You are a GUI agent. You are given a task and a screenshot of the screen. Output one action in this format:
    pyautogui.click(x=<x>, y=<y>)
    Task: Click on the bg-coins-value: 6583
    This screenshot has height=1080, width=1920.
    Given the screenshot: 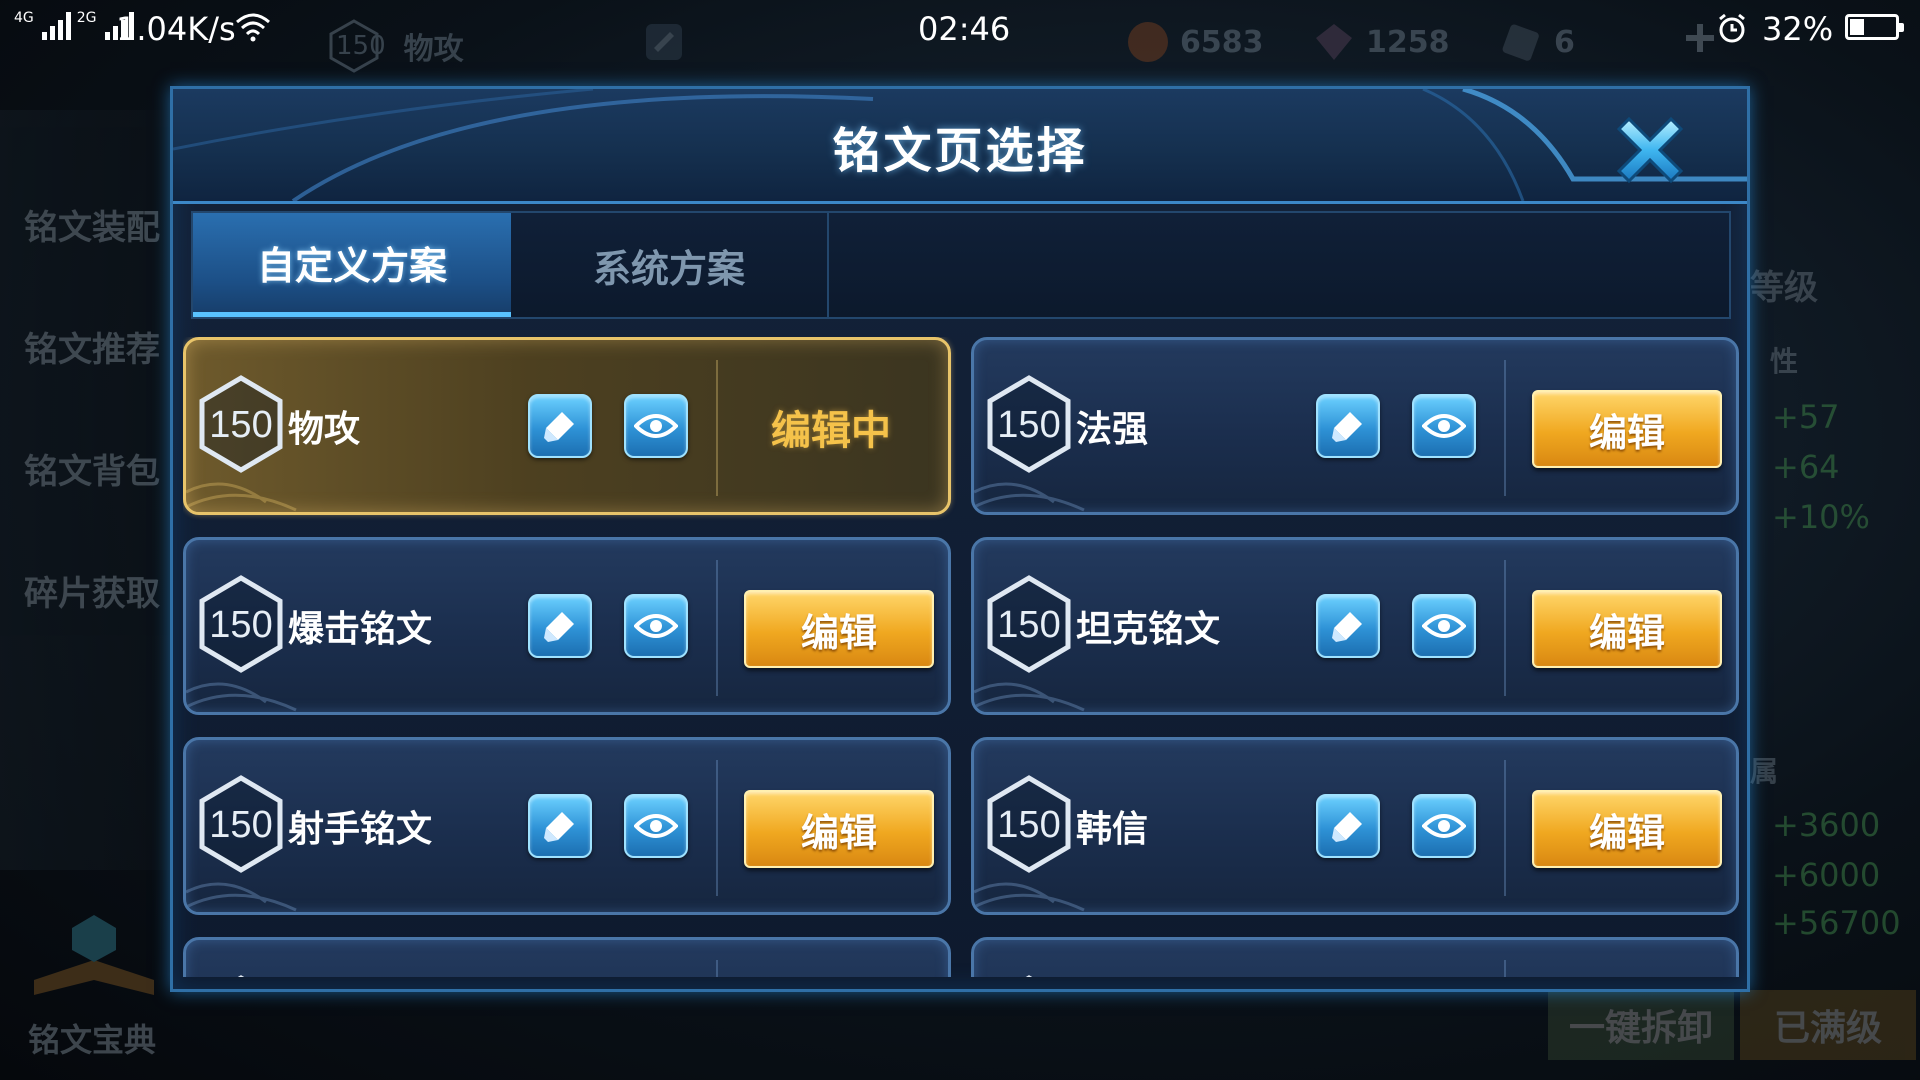 What is the action you would take?
    pyautogui.click(x=1222, y=42)
    